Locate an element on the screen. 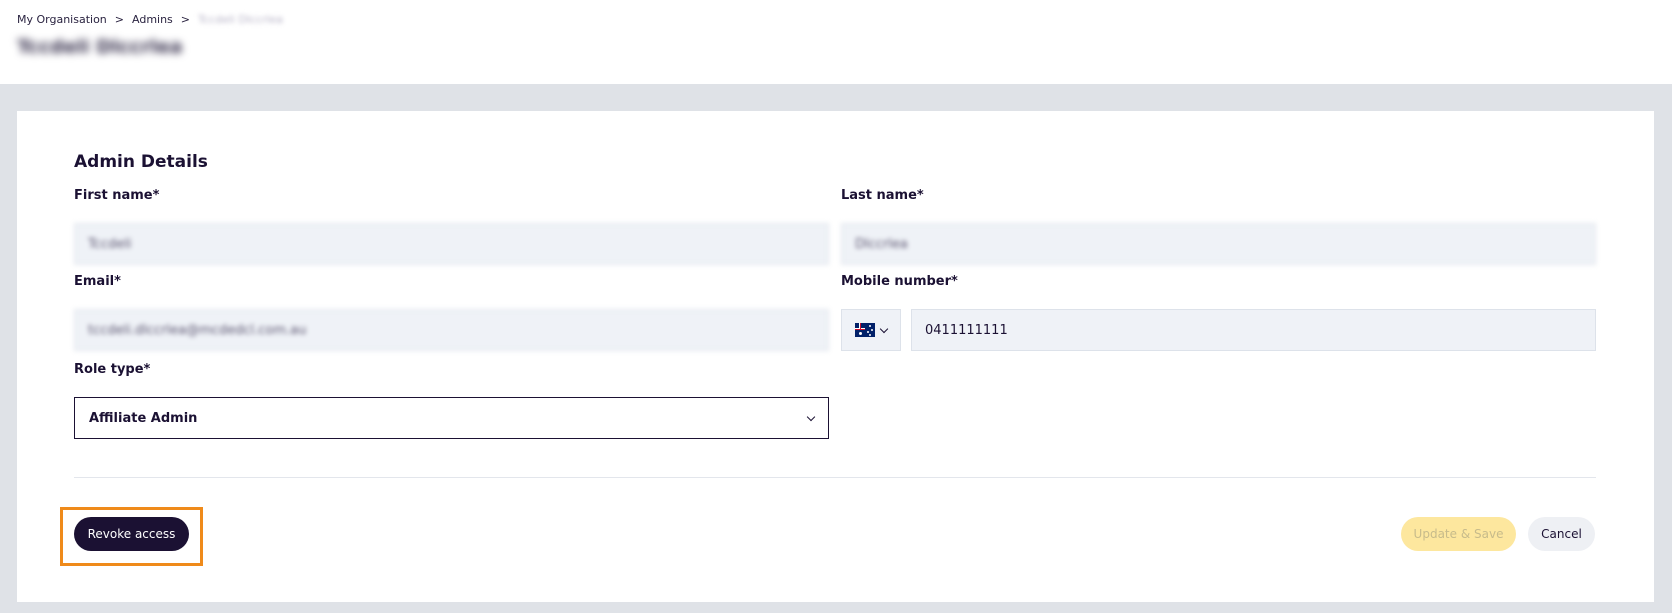 The height and width of the screenshot is (613, 1672). mobile-number-field is located at coordinates (1253, 330).